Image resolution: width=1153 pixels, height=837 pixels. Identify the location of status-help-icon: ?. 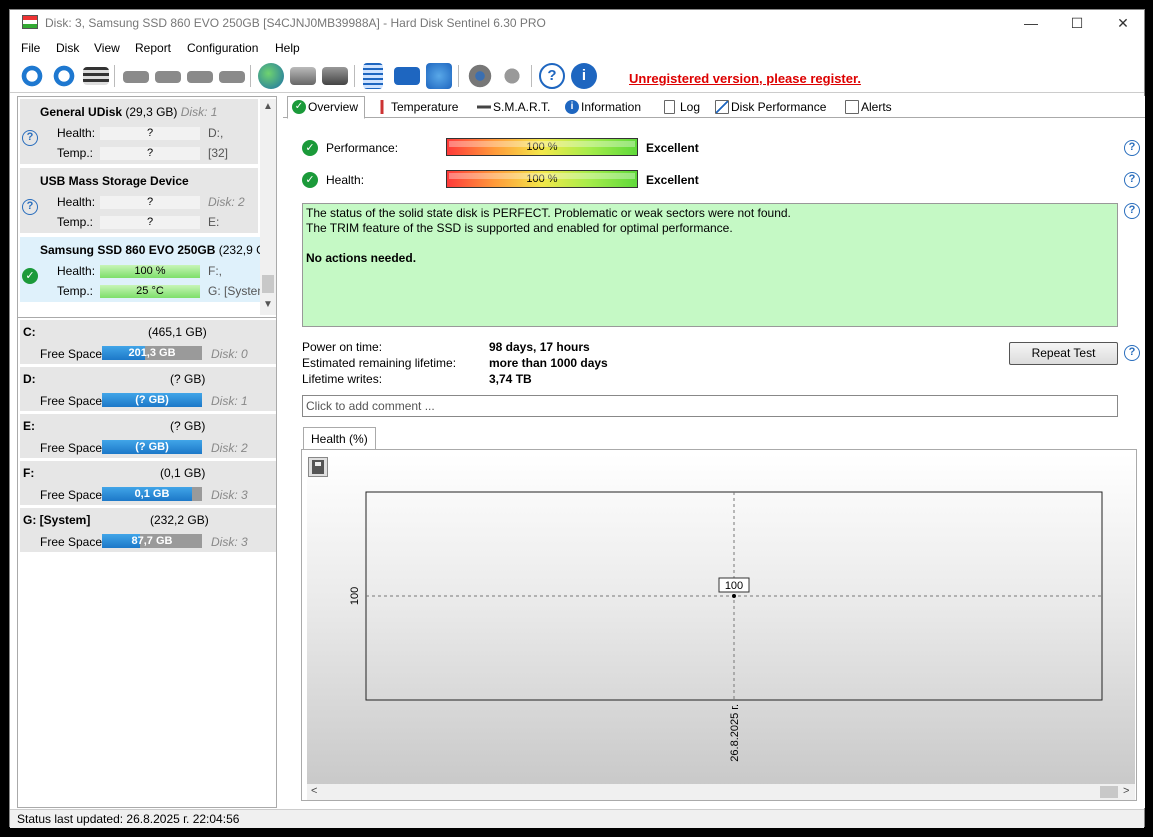
(1132, 211).